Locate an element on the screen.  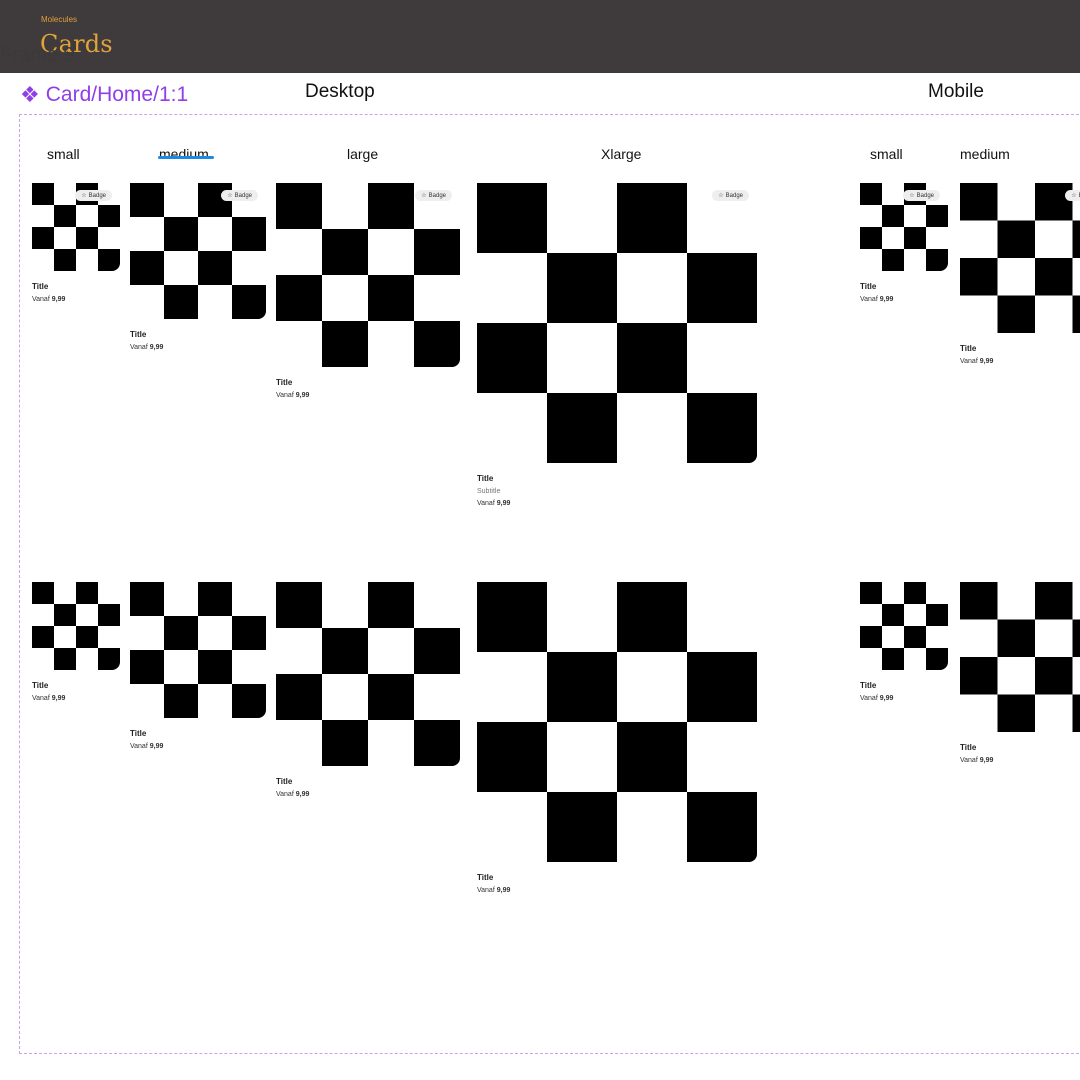
card-mobile-small-badge: ☆ Badge Title Vanaf 9,99 is located at coordinates (904, 243).